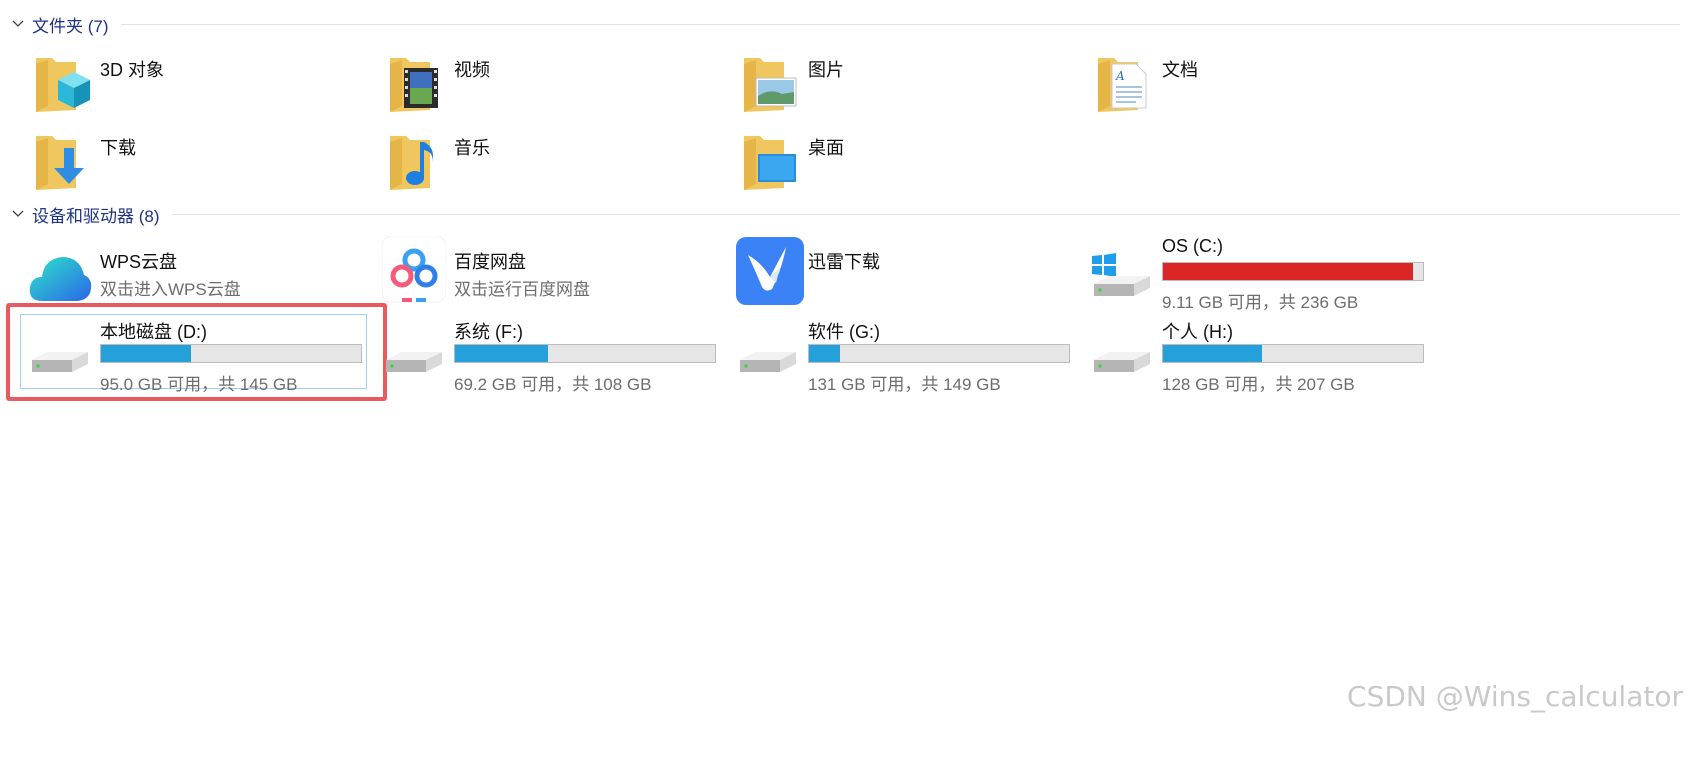 This screenshot has width=1689, height=771. Describe the element at coordinates (63, 85) in the screenshot. I see `3d-objects-folder-icon` at that location.